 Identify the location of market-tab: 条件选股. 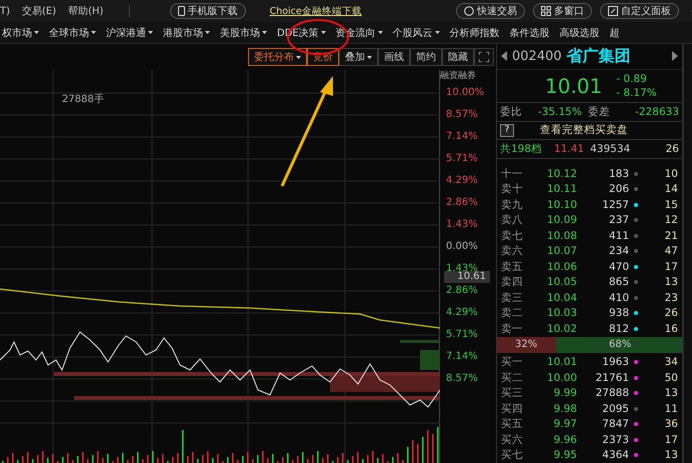
(529, 32).